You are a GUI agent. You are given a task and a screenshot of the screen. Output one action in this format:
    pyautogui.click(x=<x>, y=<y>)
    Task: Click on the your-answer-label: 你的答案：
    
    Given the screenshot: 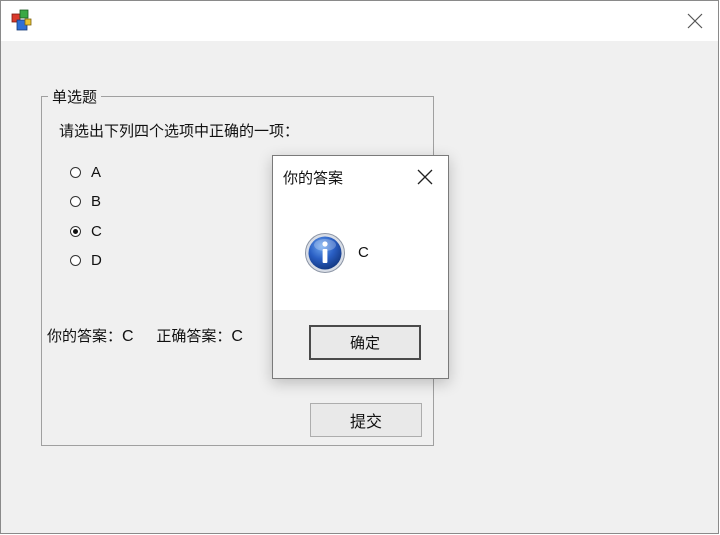 What is the action you would take?
    pyautogui.click(x=85, y=336)
    